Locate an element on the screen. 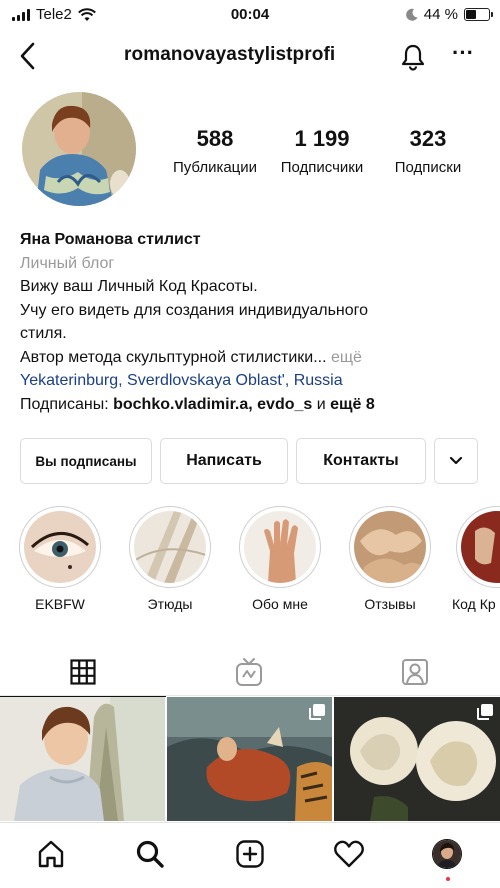  followed-by-names: bochko.vladimir.a, evdo_s is located at coordinates (213, 404).